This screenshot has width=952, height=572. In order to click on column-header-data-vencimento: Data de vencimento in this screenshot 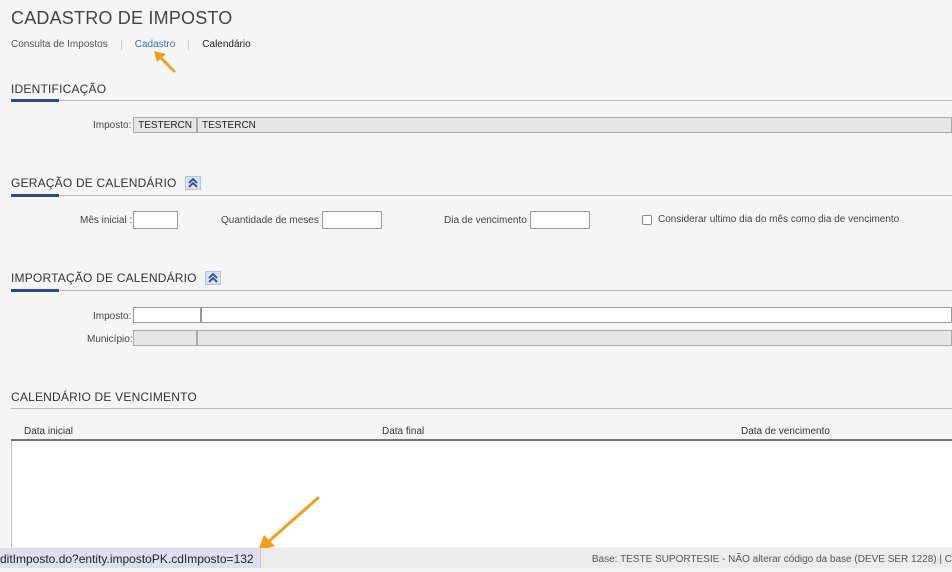, I will do `click(785, 431)`.